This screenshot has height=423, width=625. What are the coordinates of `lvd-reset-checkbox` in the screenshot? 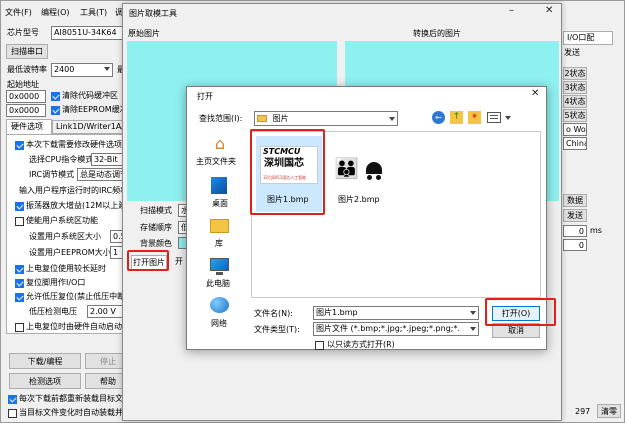 It's located at (19, 297).